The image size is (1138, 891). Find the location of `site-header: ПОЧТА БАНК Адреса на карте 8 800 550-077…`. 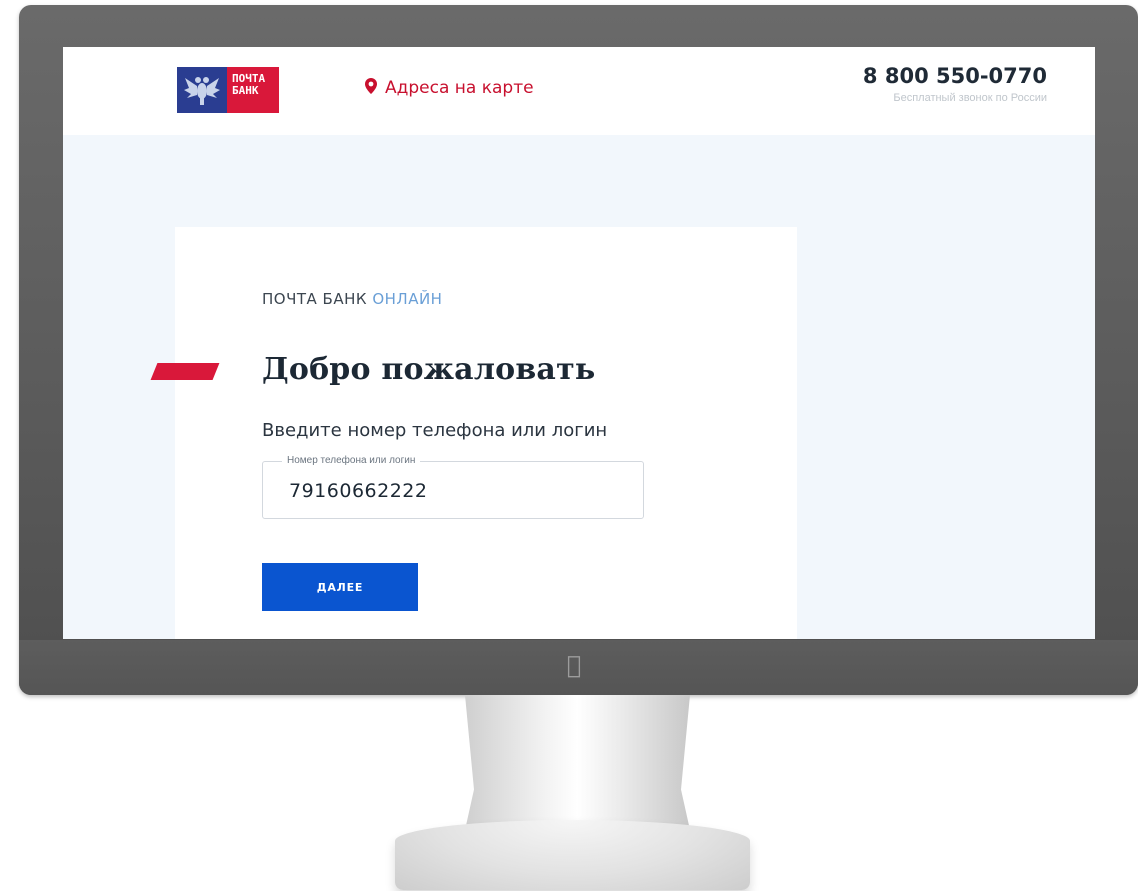

site-header: ПОЧТА БАНК Адреса на карте 8 800 550-077… is located at coordinates (579, 91).